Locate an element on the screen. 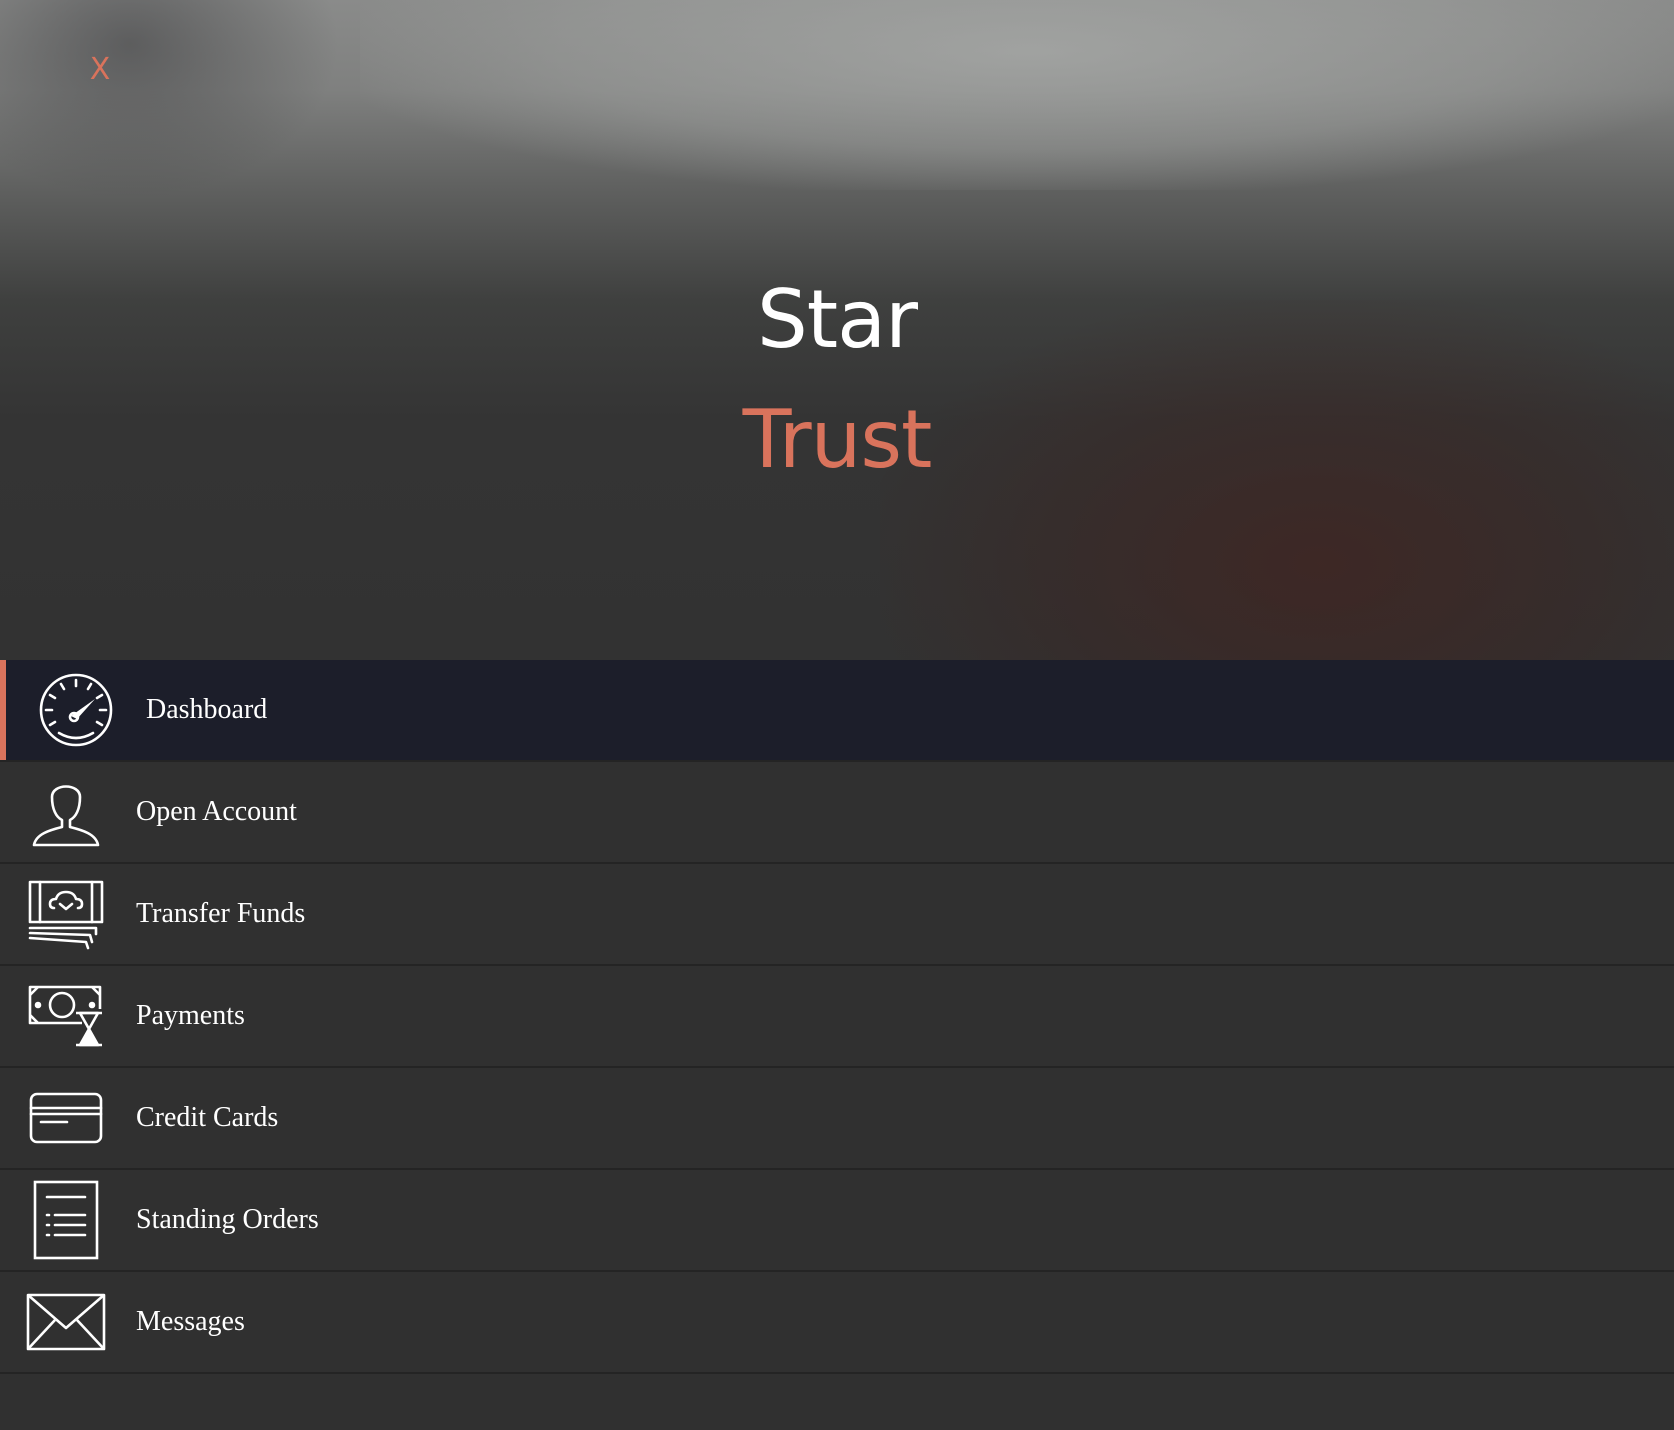 Image resolution: width=1674 pixels, height=1430 pixels. document-list-icon is located at coordinates (66, 1220).